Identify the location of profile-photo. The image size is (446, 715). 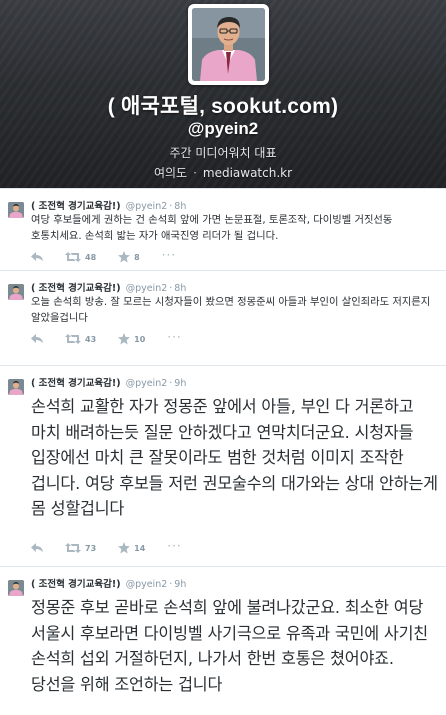
(228, 44).